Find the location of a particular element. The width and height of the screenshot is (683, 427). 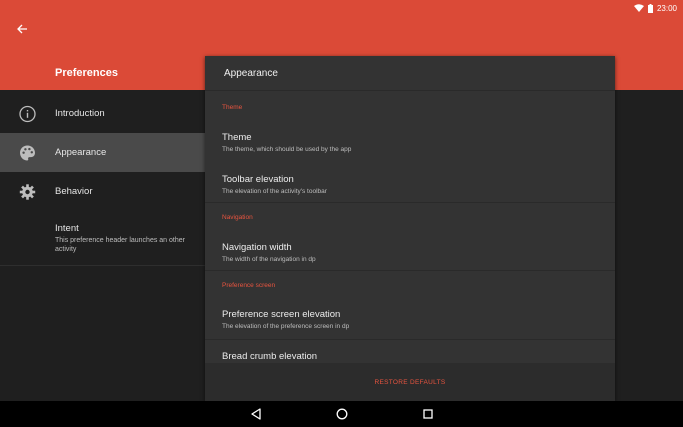

nav-item-label: Introduction is located at coordinates (80, 113).